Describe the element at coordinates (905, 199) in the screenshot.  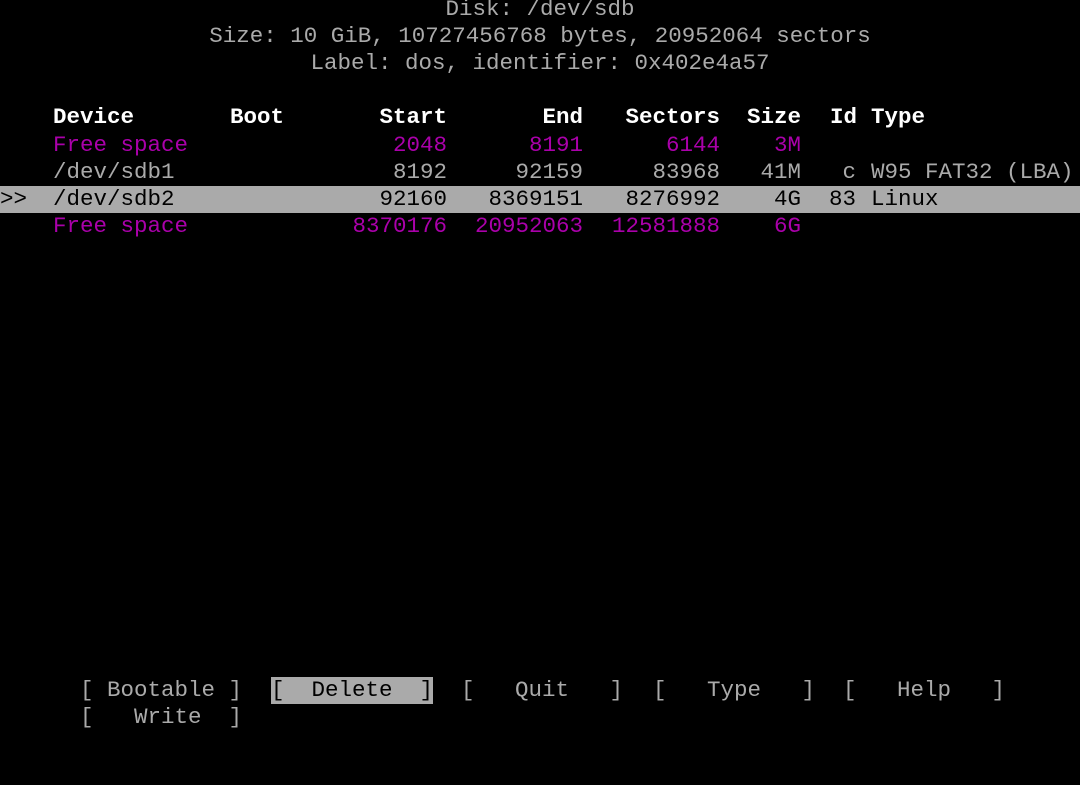
I see `cell-type: Linux` at that location.